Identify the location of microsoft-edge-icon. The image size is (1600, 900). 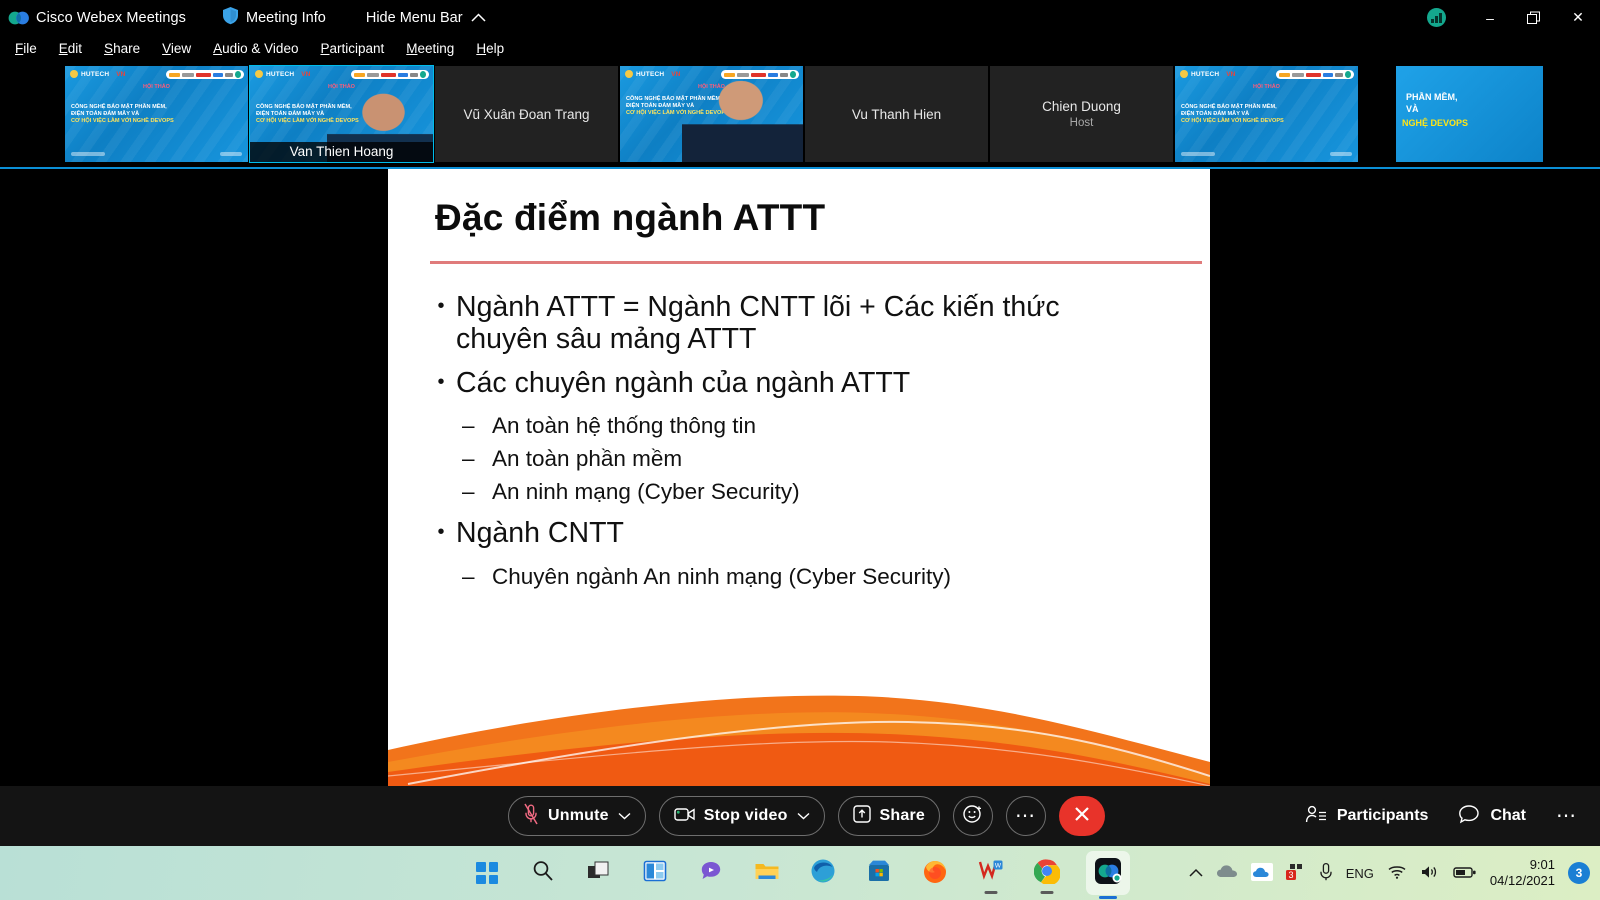
(823, 873).